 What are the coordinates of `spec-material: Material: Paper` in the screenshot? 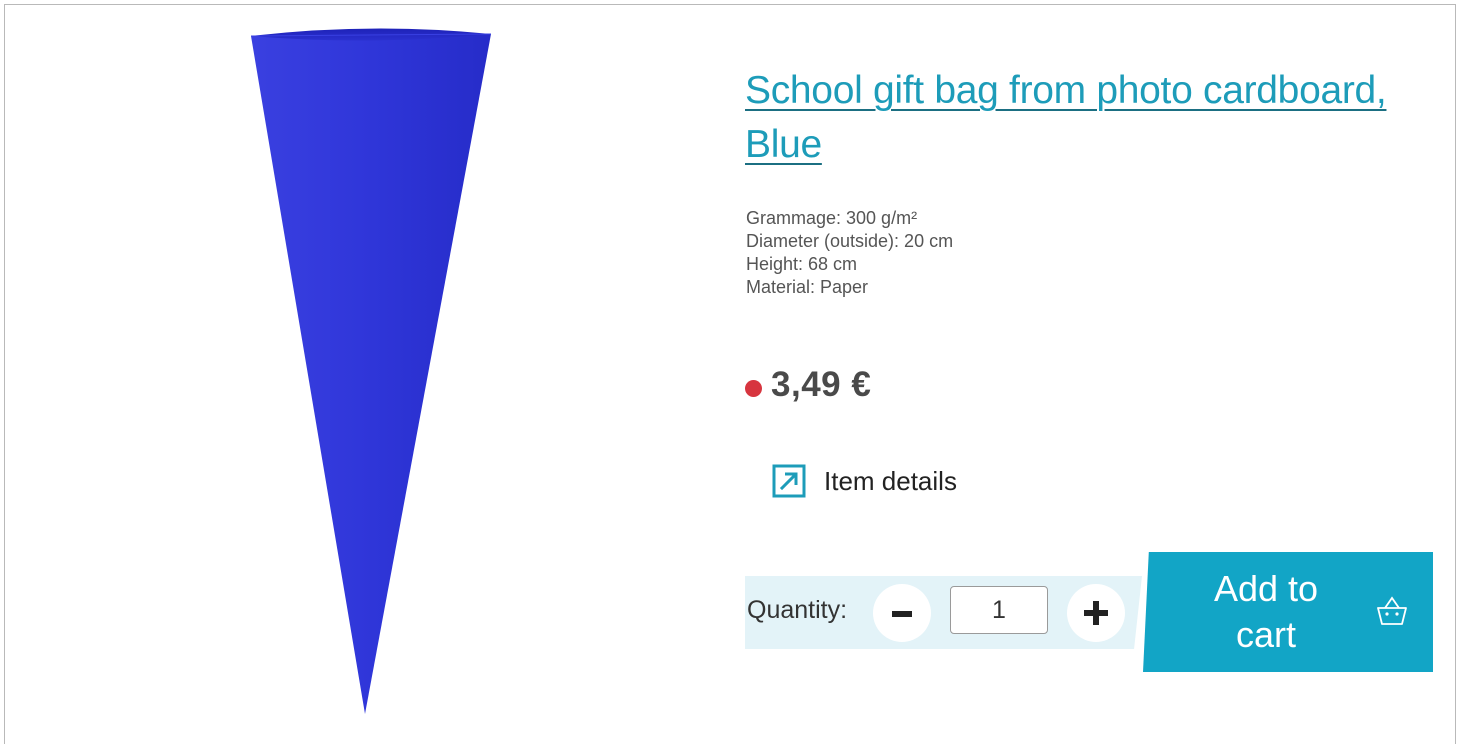 It's located at (807, 287).